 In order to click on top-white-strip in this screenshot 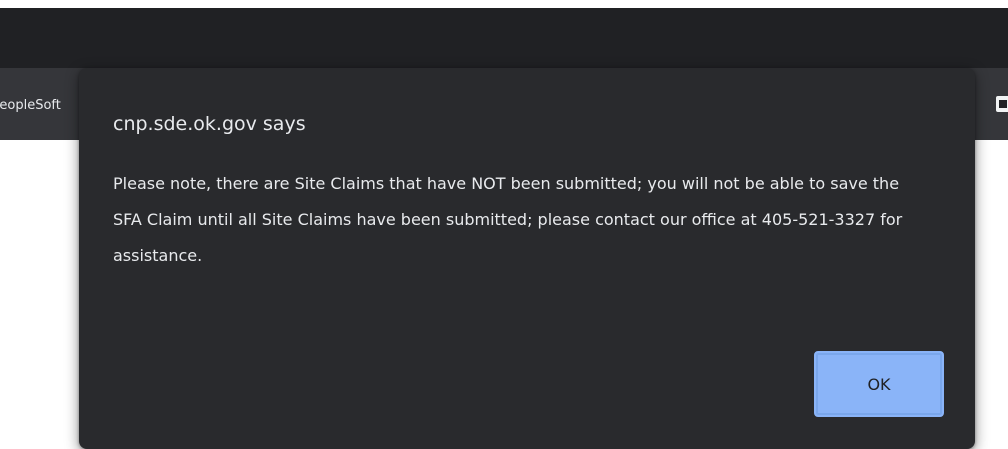, I will do `click(504, 4)`.